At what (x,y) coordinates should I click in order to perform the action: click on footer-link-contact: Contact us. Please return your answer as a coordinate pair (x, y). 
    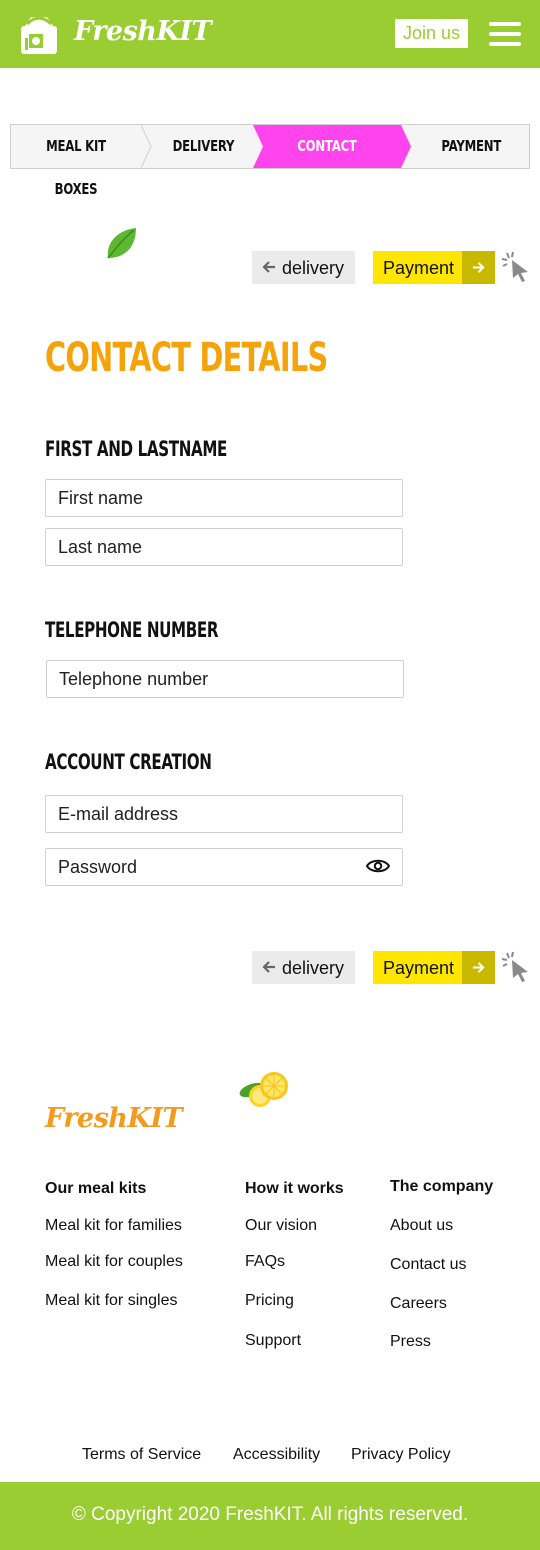
    Looking at the image, I should click on (428, 1265).